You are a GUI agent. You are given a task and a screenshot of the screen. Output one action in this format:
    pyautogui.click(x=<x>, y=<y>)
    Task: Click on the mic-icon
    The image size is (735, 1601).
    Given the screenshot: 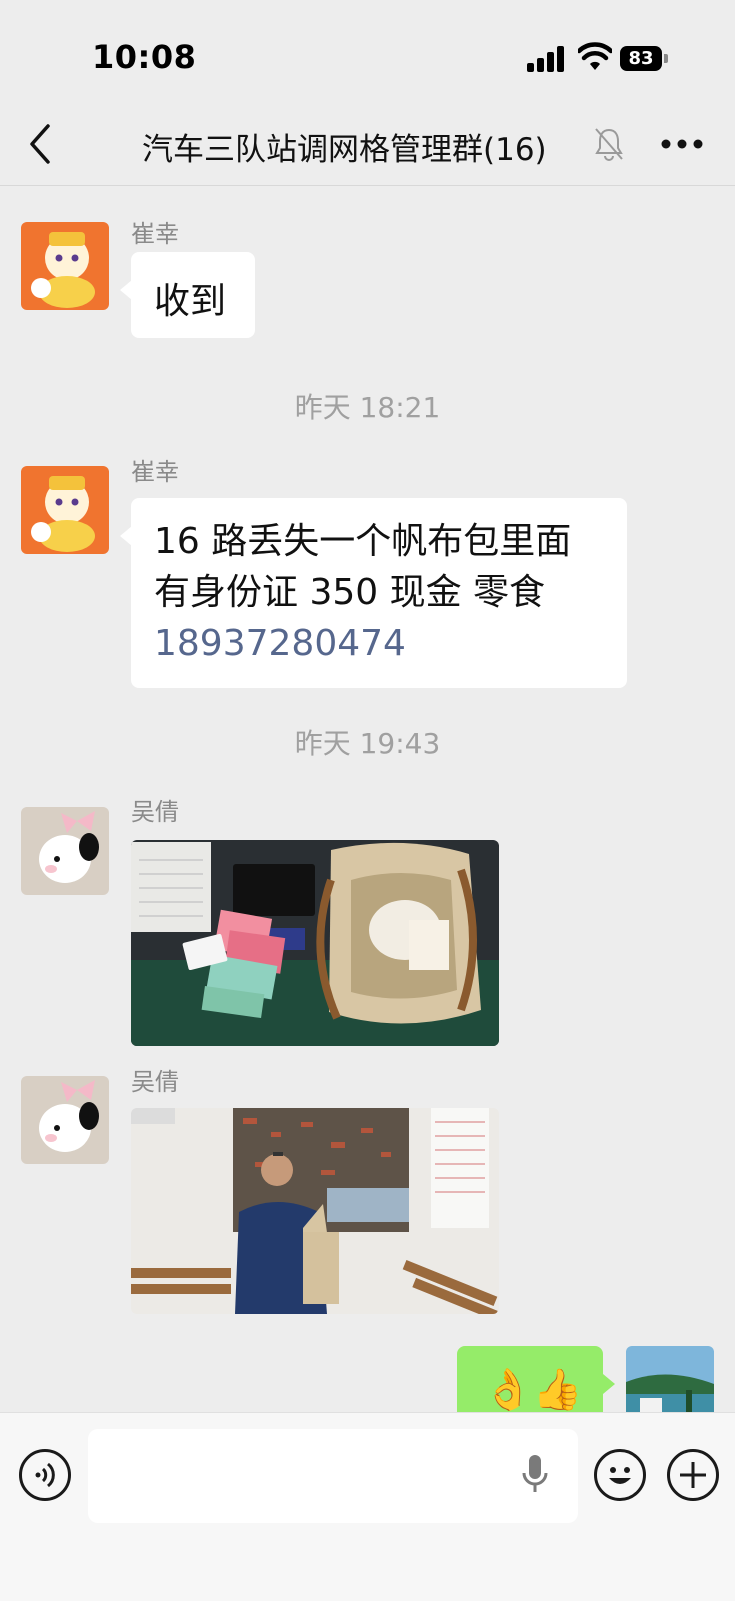 What is the action you would take?
    pyautogui.click(x=535, y=1474)
    